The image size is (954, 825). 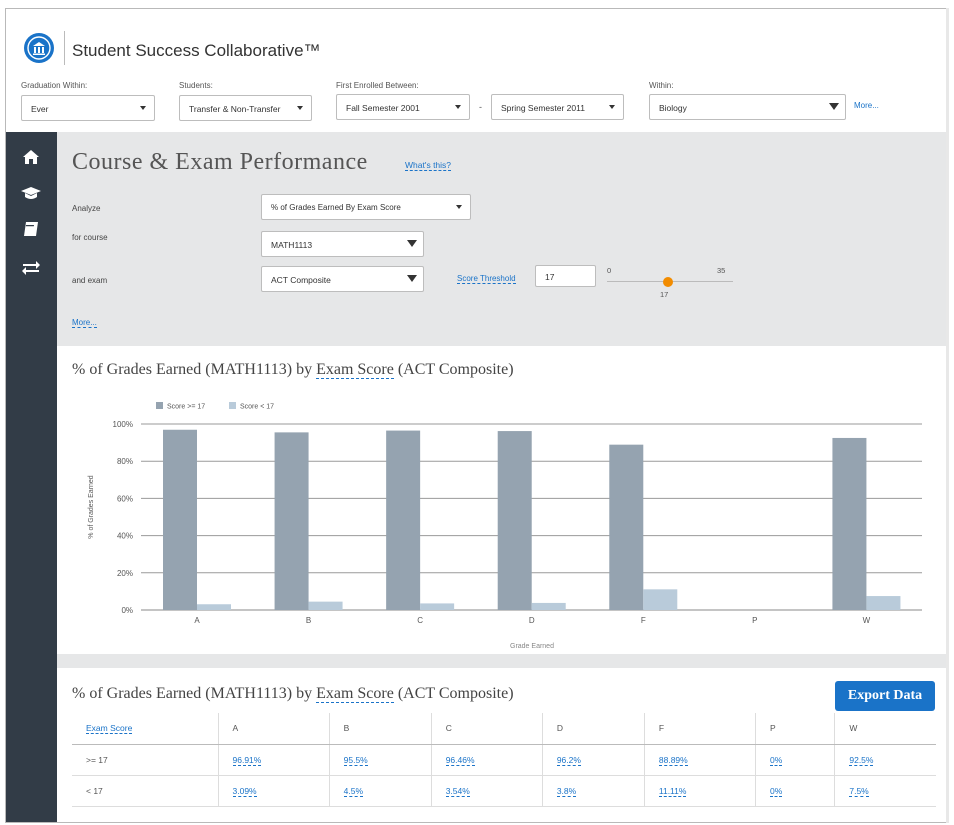 What do you see at coordinates (145, 760) in the screenshot?
I see `row-label: >= 17` at bounding box center [145, 760].